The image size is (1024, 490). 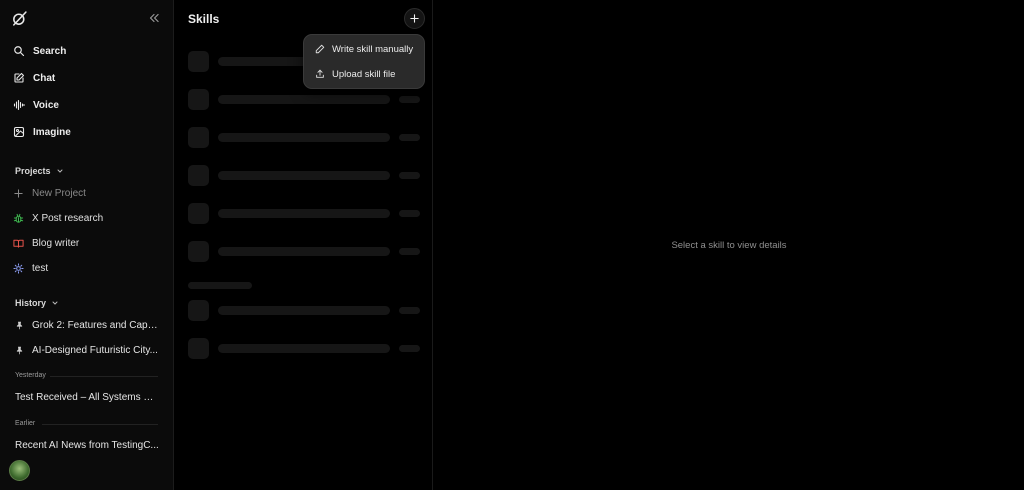 What do you see at coordinates (87, 268) in the screenshot?
I see `project-item-test: test` at bounding box center [87, 268].